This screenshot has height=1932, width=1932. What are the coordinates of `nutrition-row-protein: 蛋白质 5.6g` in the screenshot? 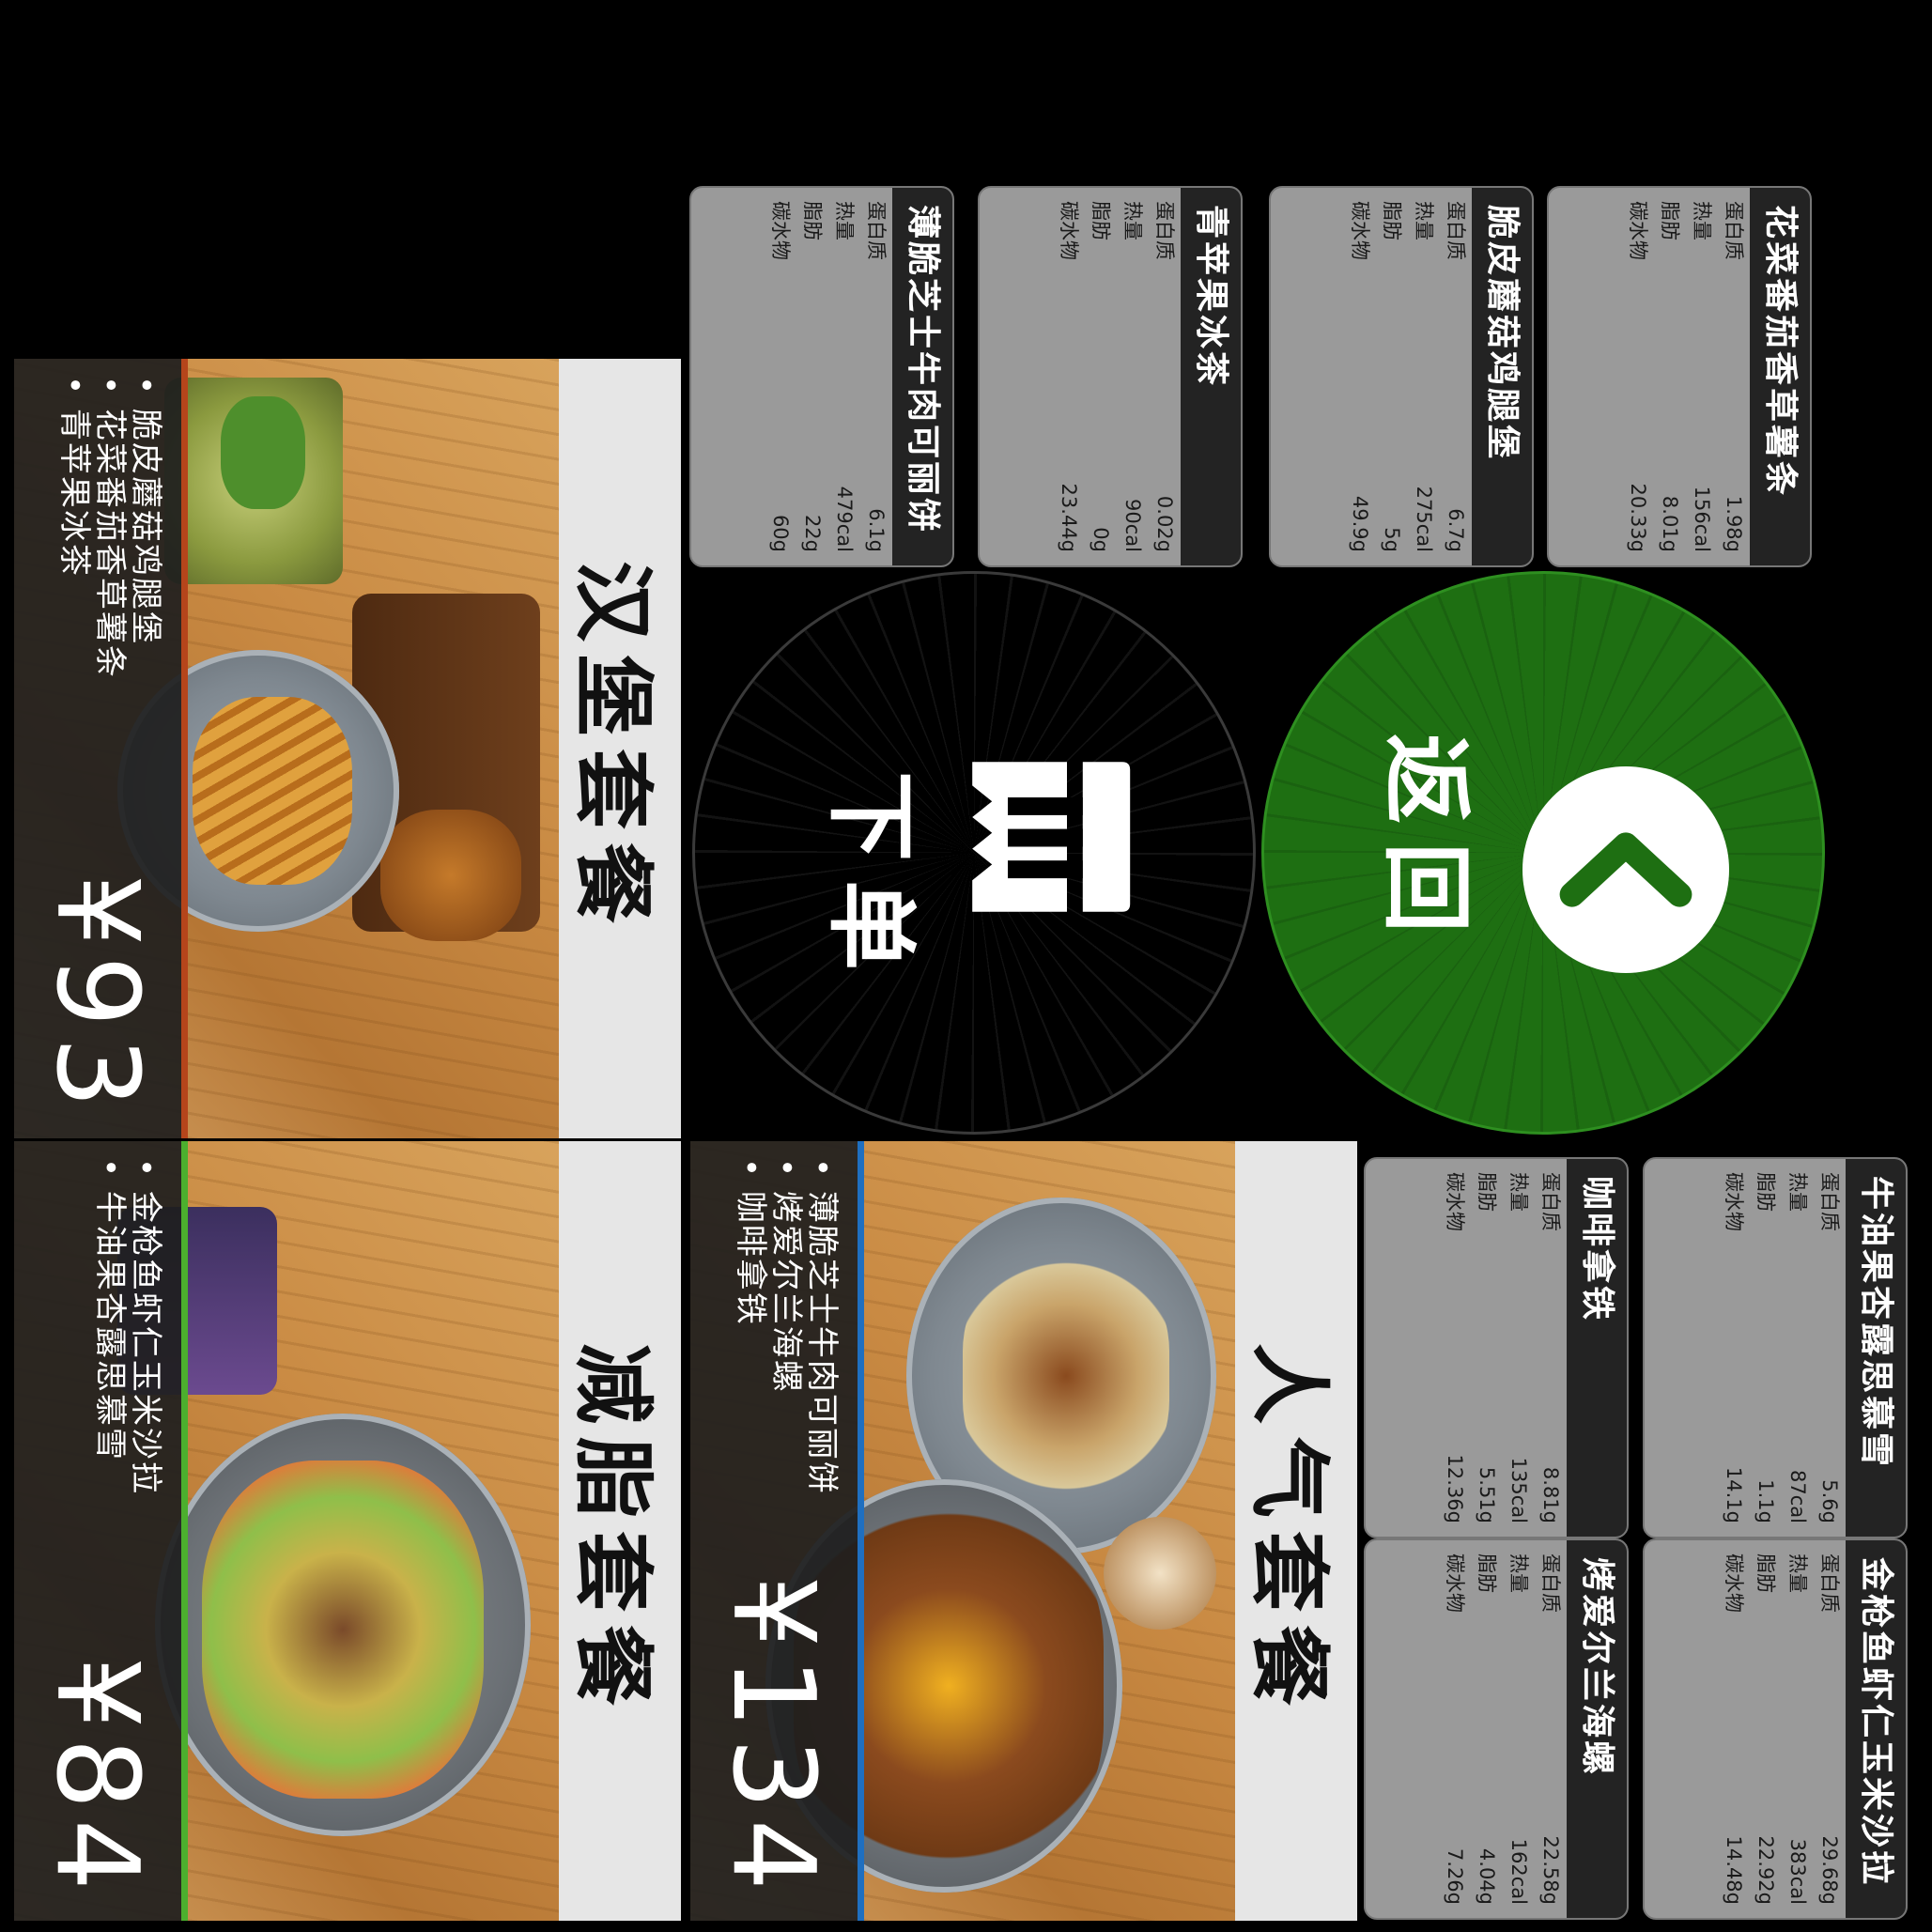 It's located at (1829, 1347).